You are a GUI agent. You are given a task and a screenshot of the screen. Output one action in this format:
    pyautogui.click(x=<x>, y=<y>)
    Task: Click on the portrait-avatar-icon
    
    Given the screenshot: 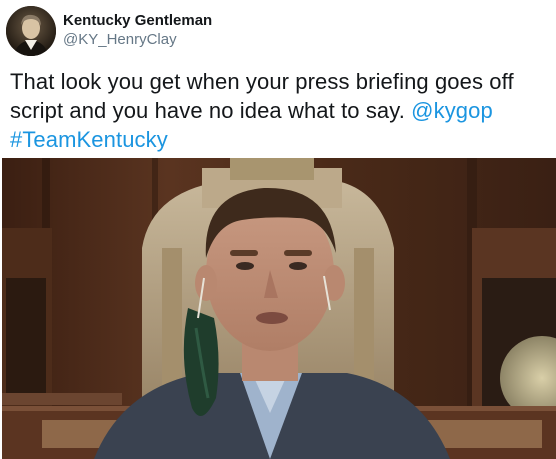 What is the action you would take?
    pyautogui.click(x=31, y=31)
    